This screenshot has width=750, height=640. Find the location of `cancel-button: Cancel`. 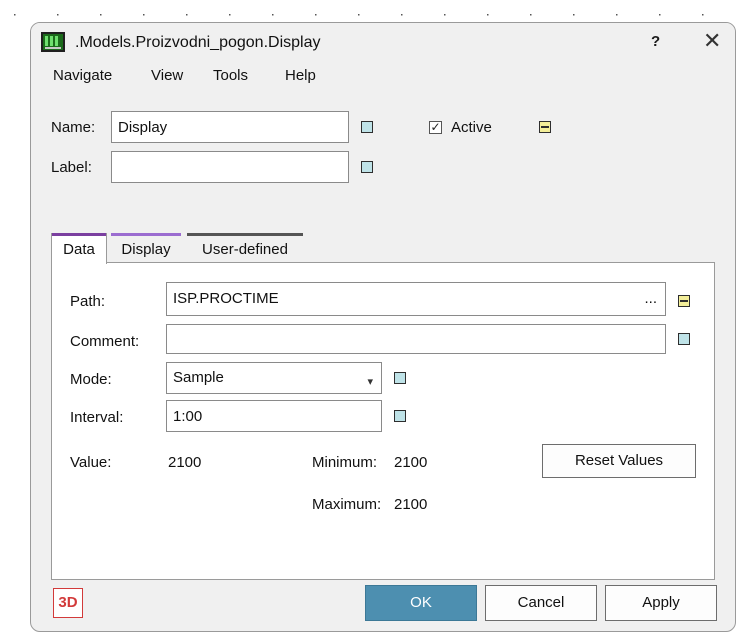

cancel-button: Cancel is located at coordinates (541, 603).